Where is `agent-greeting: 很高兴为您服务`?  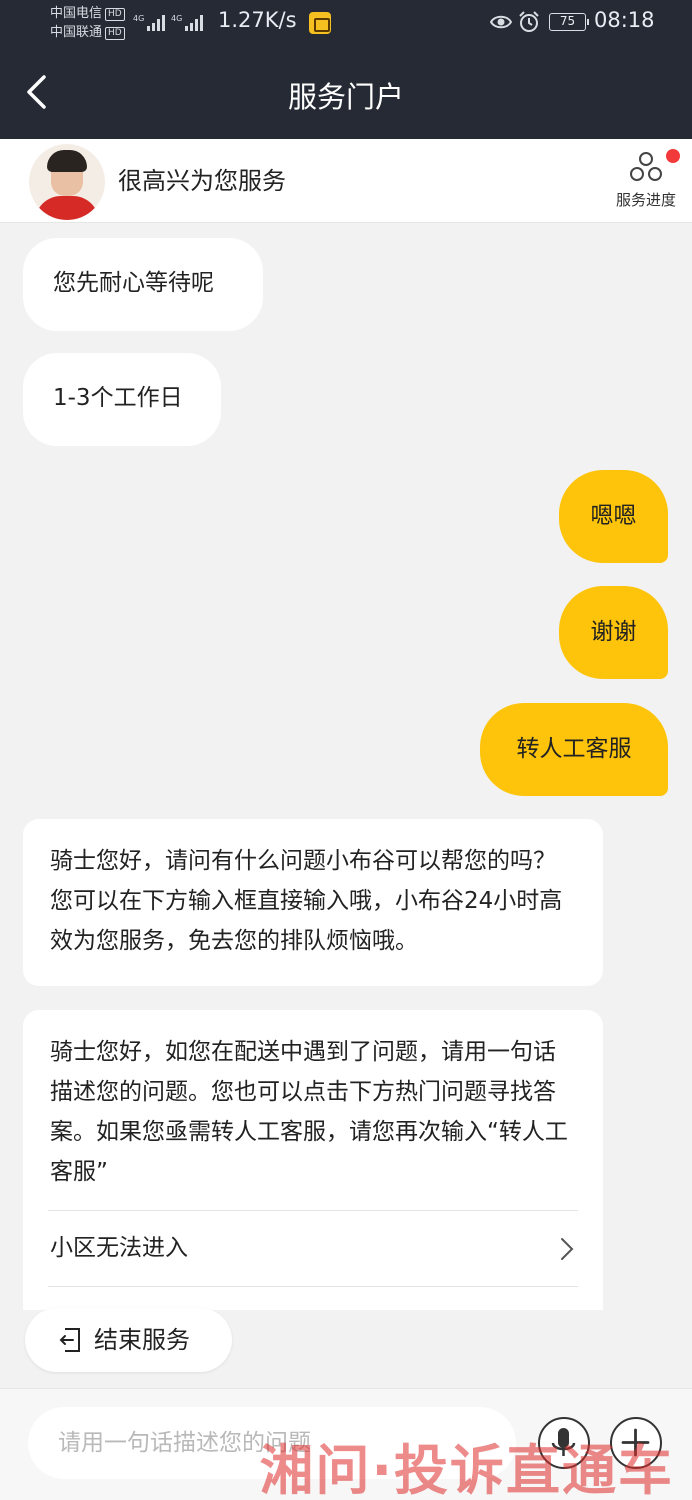 agent-greeting: 很高兴为您服务 is located at coordinates (202, 181).